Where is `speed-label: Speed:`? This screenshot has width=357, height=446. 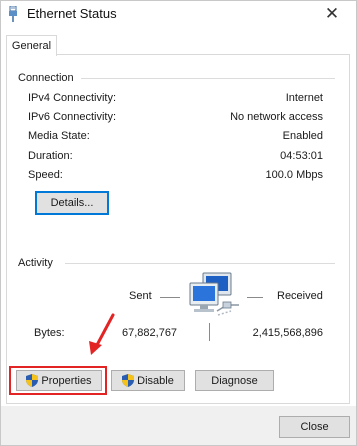 speed-label: Speed: is located at coordinates (45, 175).